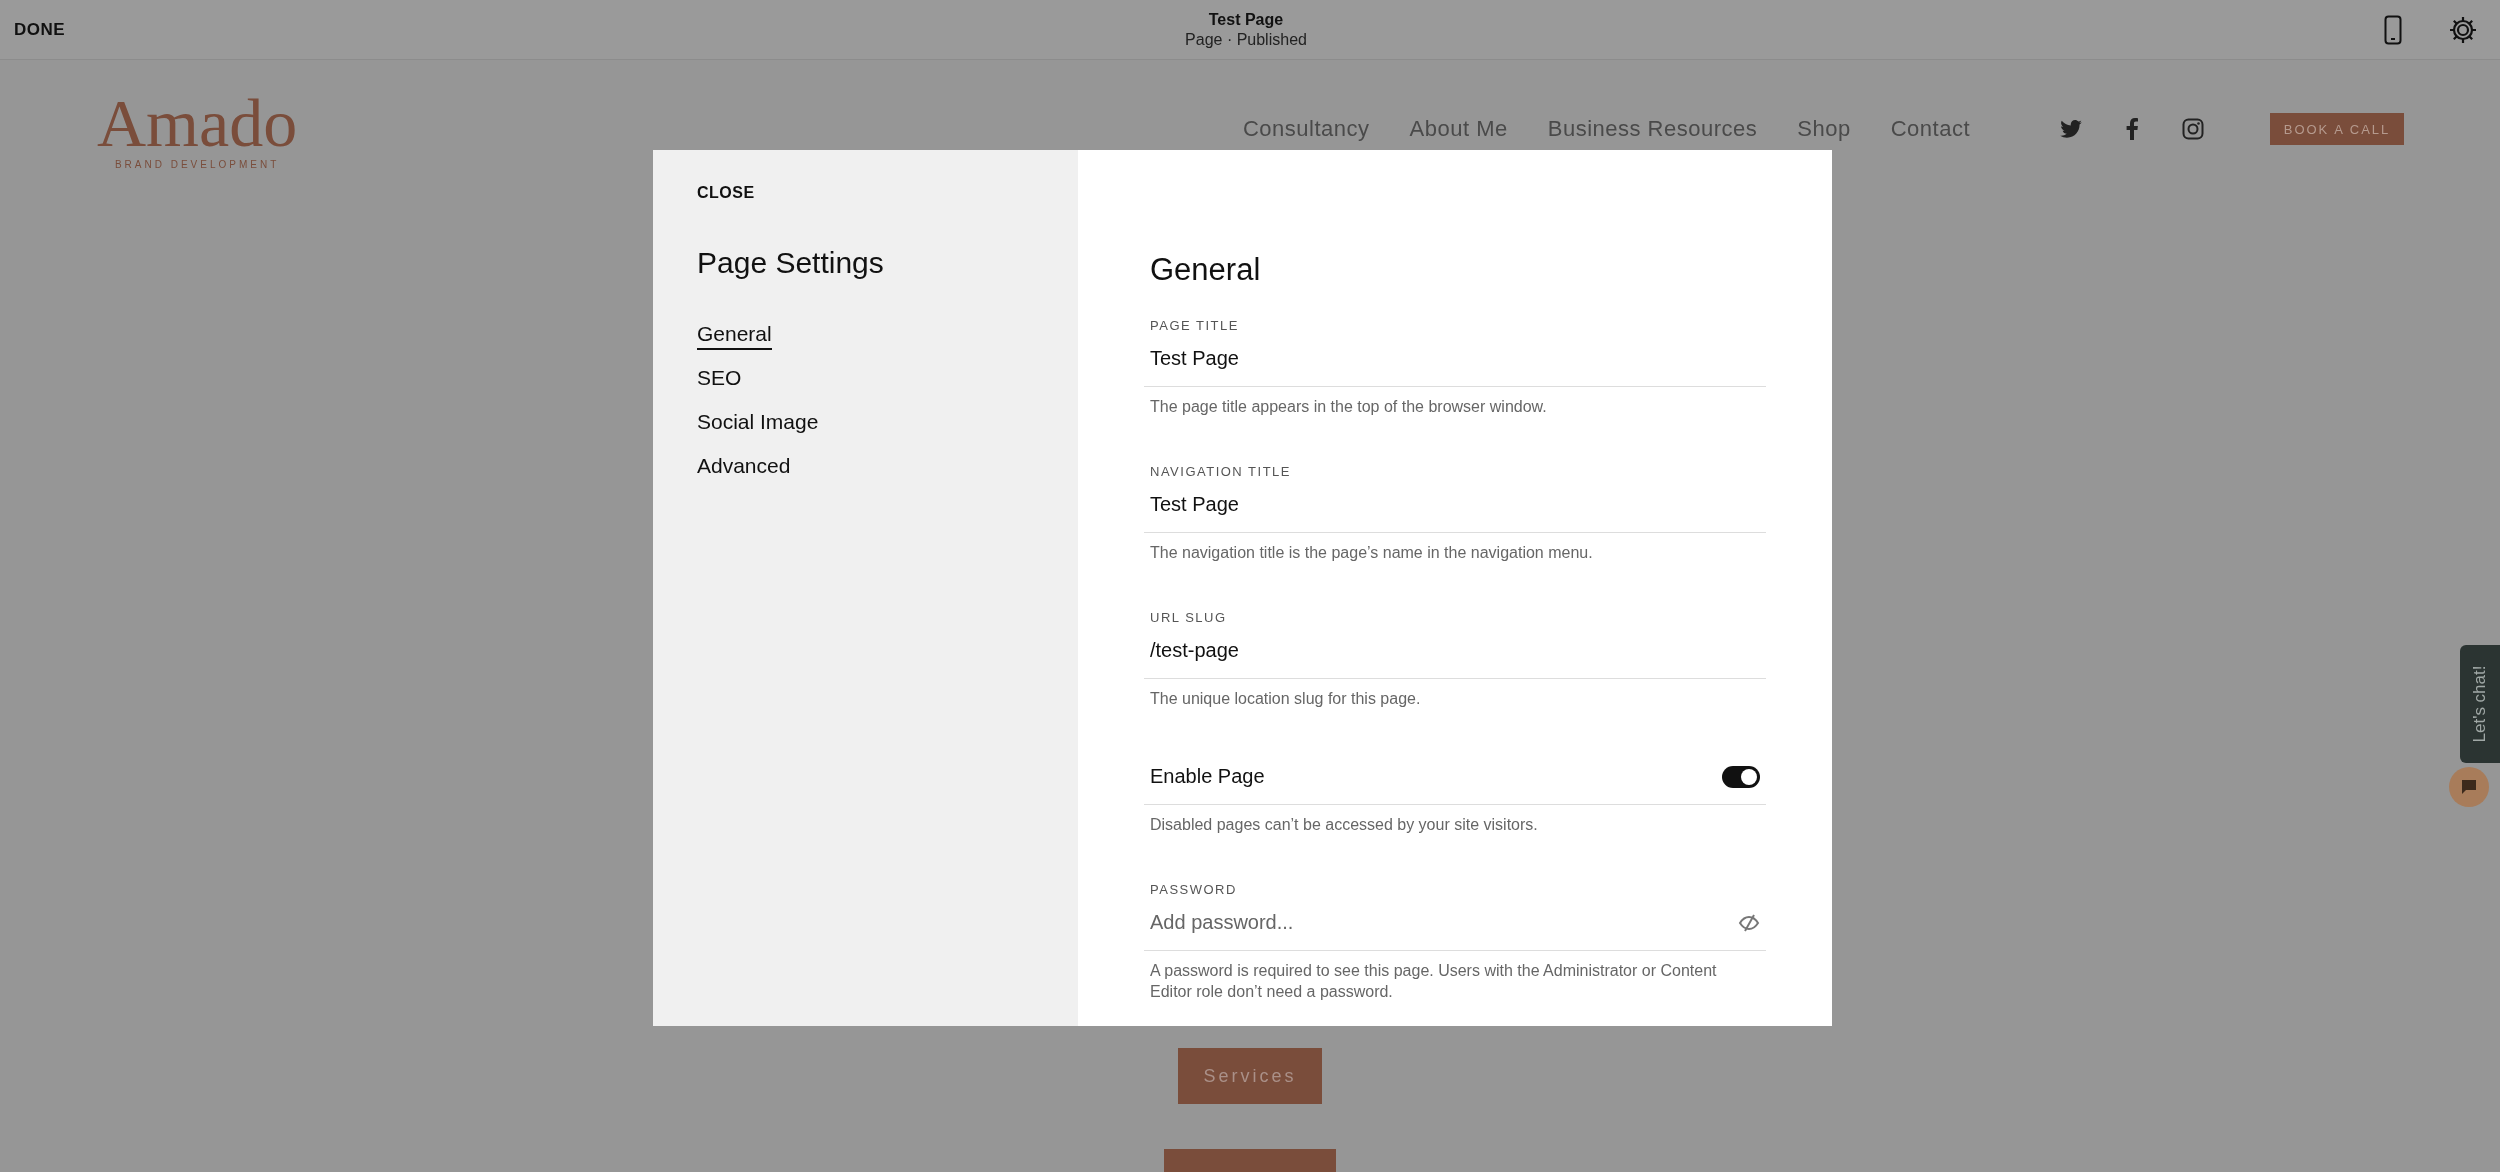 This screenshot has height=1172, width=2500. What do you see at coordinates (1189, 617) in the screenshot?
I see `field-label: URL SLUG` at bounding box center [1189, 617].